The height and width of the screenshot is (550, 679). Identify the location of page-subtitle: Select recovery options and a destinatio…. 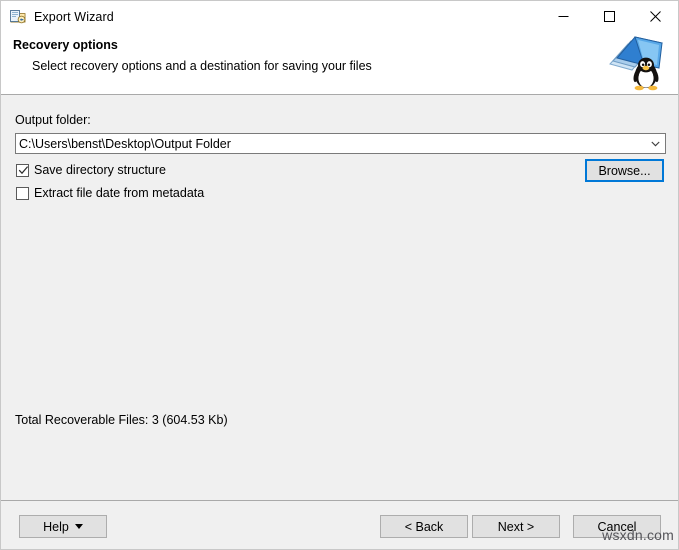
(202, 66).